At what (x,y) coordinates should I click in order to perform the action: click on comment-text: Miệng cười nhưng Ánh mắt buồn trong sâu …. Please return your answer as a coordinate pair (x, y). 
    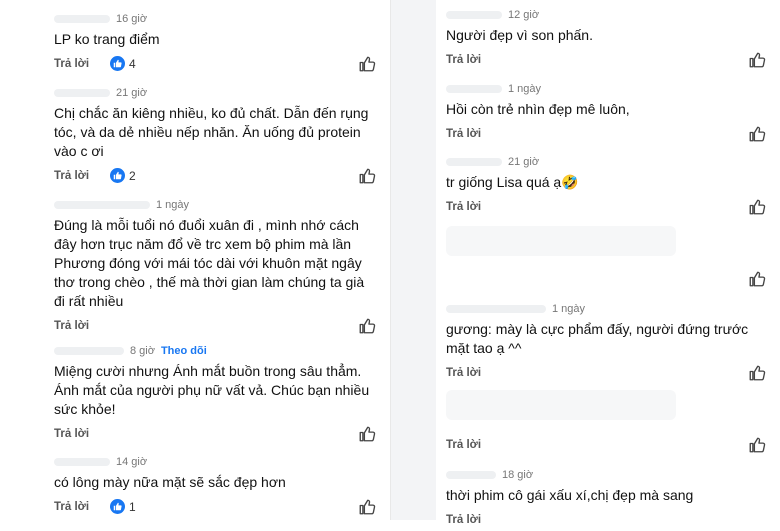
    Looking at the image, I should click on (212, 390).